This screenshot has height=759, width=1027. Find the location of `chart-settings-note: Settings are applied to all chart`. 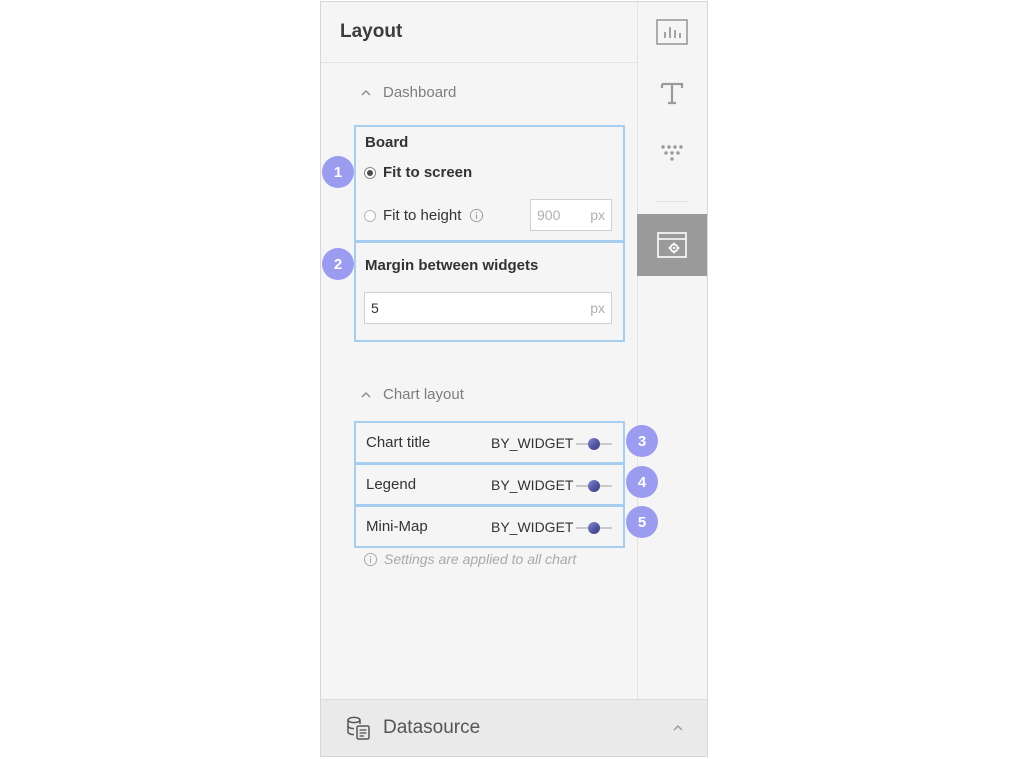

chart-settings-note: Settings are applied to all chart is located at coordinates (469, 559).